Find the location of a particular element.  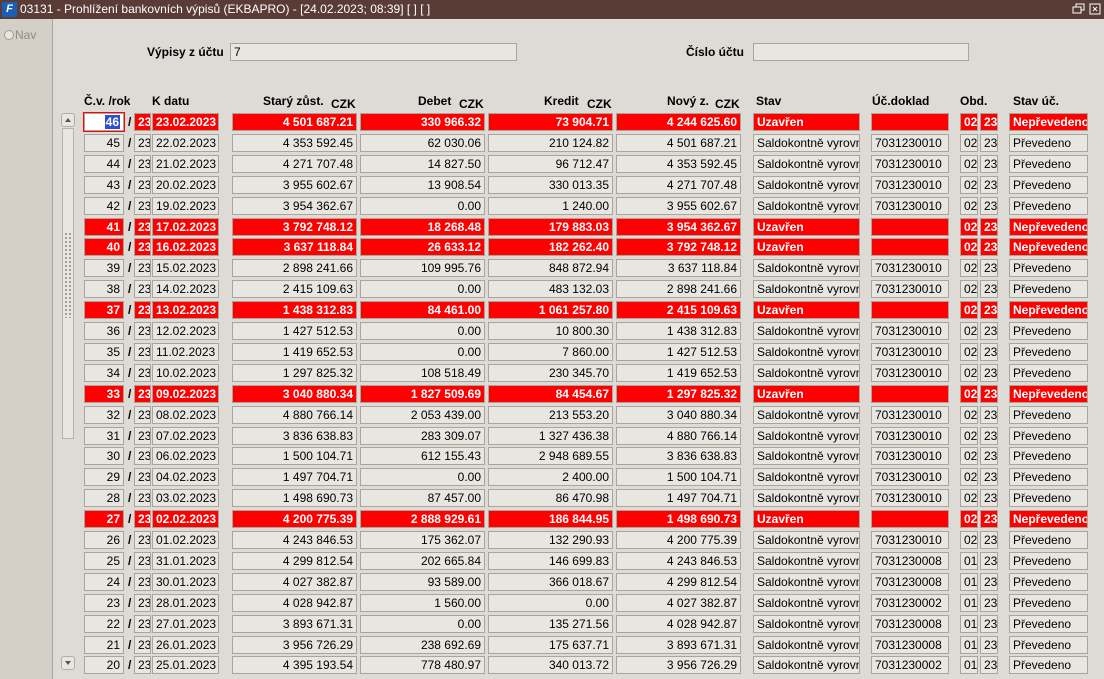

old-balance-cell: 1 497 704.71 is located at coordinates (294, 477).